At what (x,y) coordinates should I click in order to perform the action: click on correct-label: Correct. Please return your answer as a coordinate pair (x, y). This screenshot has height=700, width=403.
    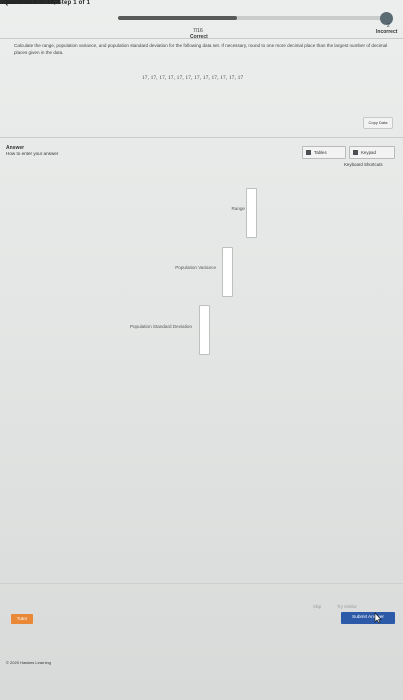
    Looking at the image, I should click on (199, 37).